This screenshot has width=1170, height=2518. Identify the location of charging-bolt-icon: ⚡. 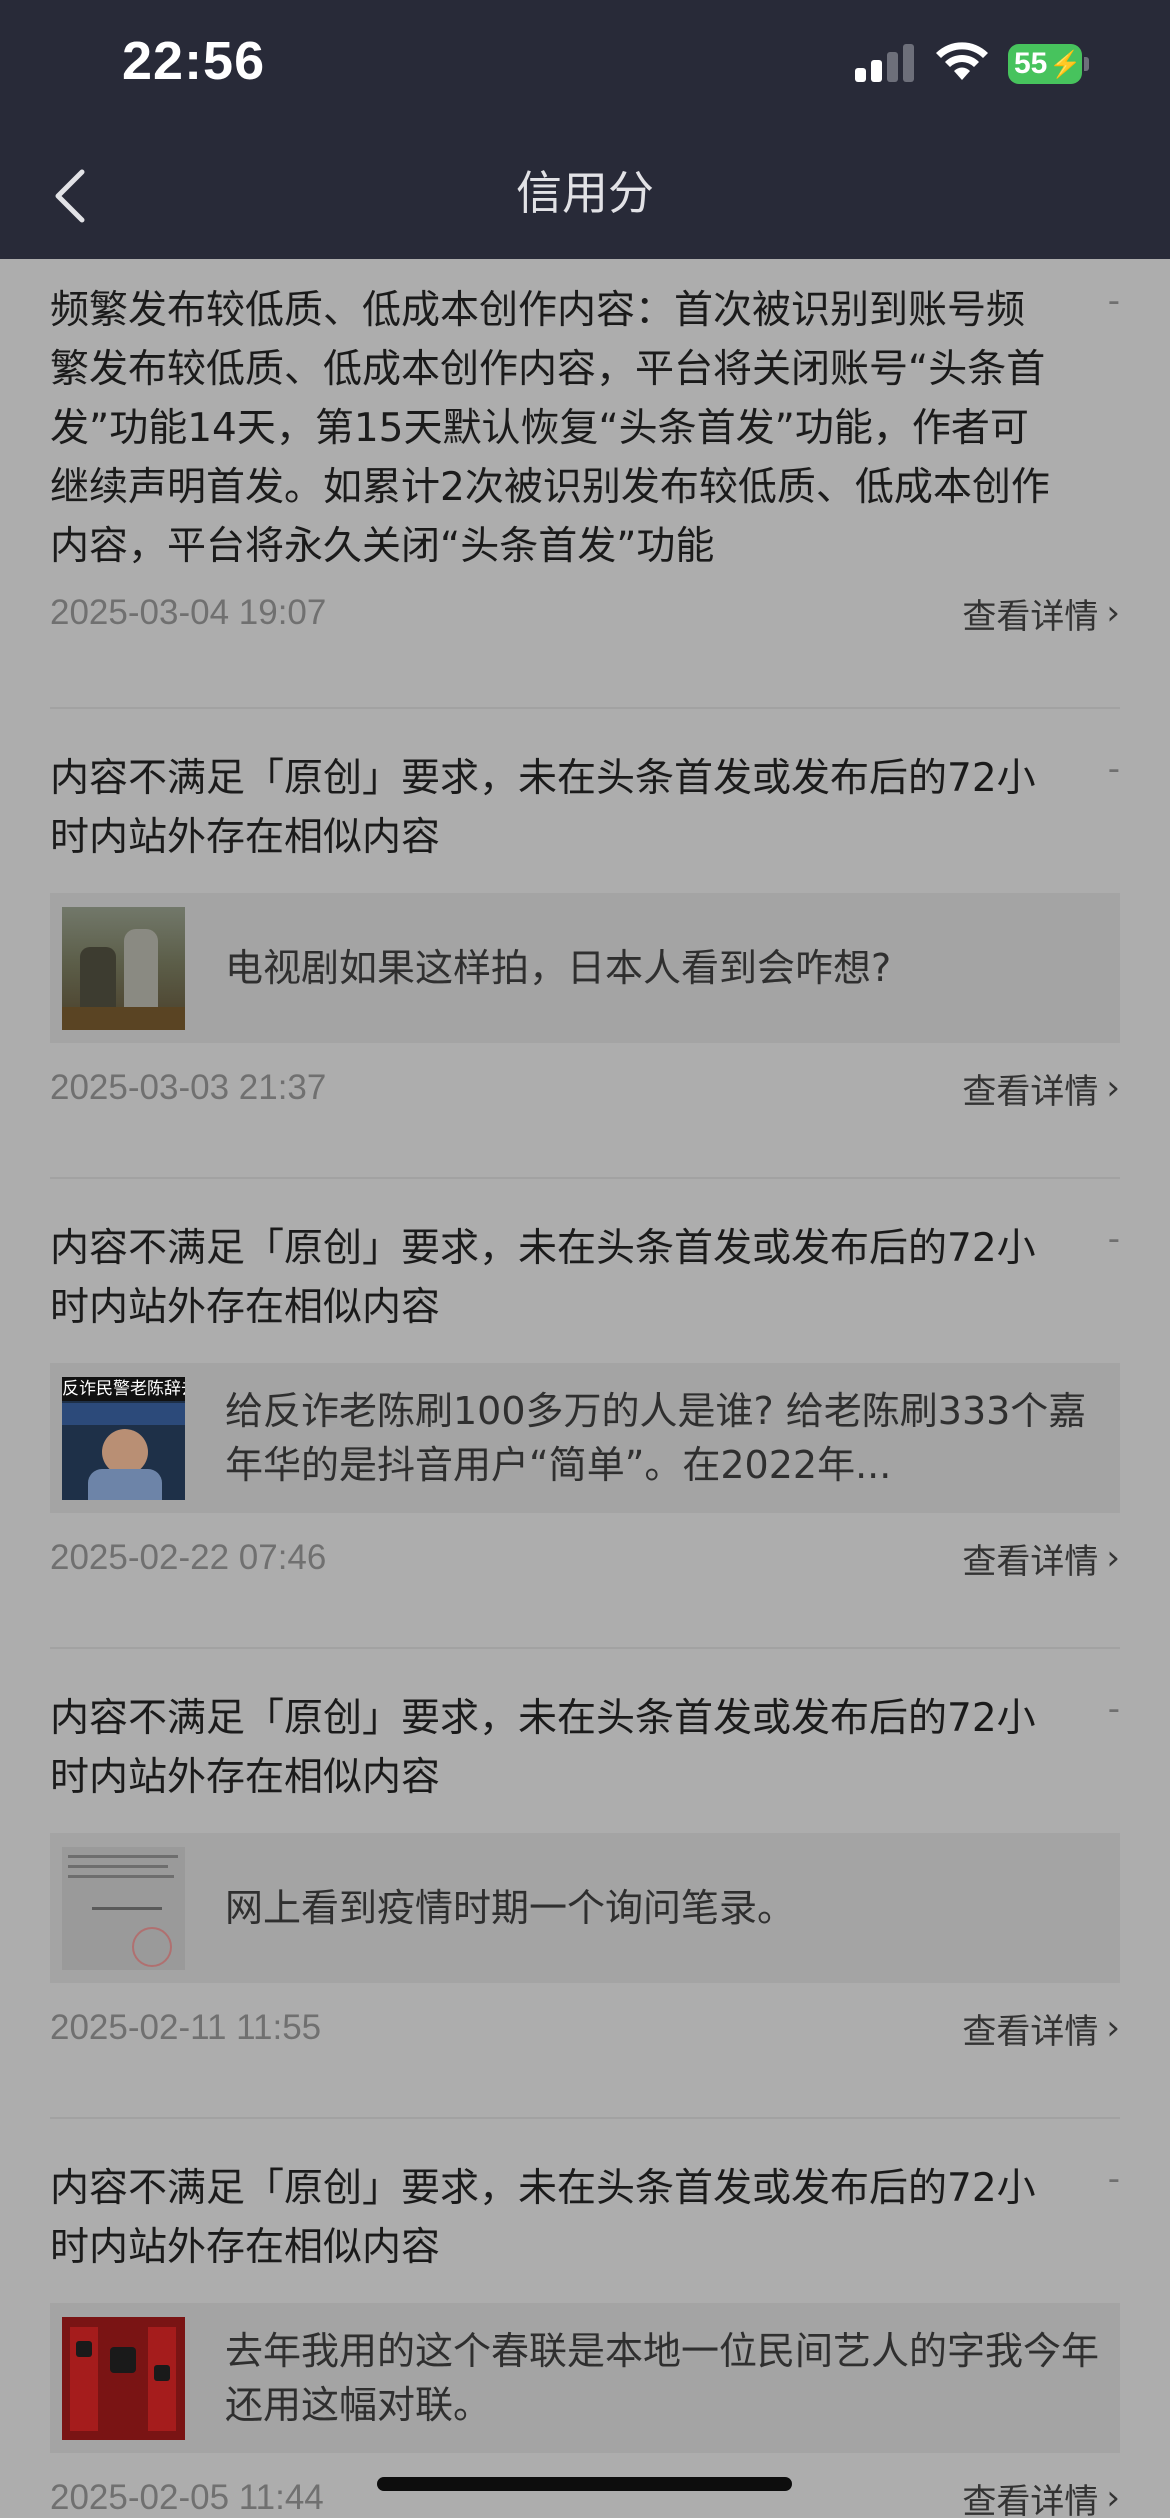
(1065, 63).